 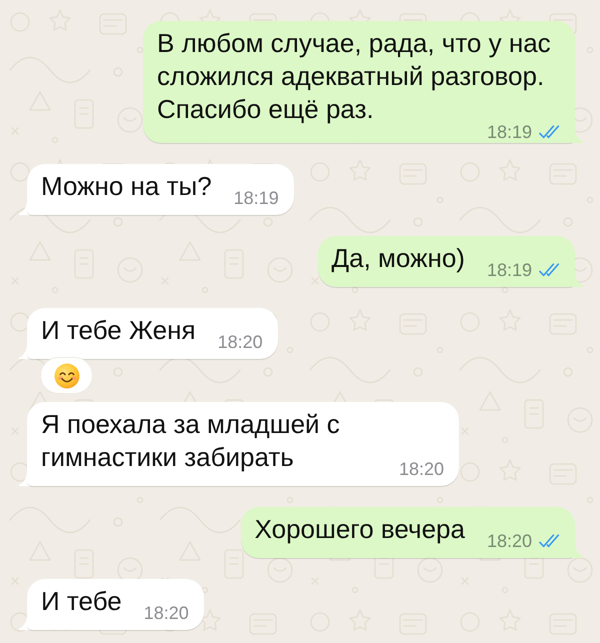 I want to click on message-bubble: И тебе 18:20, so click(x=115, y=604).